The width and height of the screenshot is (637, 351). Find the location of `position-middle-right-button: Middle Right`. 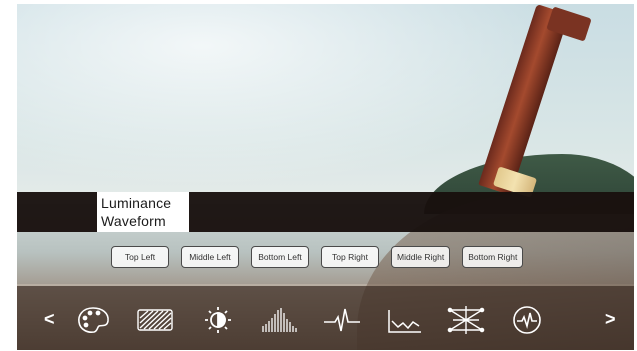

position-middle-right-button: Middle Right is located at coordinates (421, 257).